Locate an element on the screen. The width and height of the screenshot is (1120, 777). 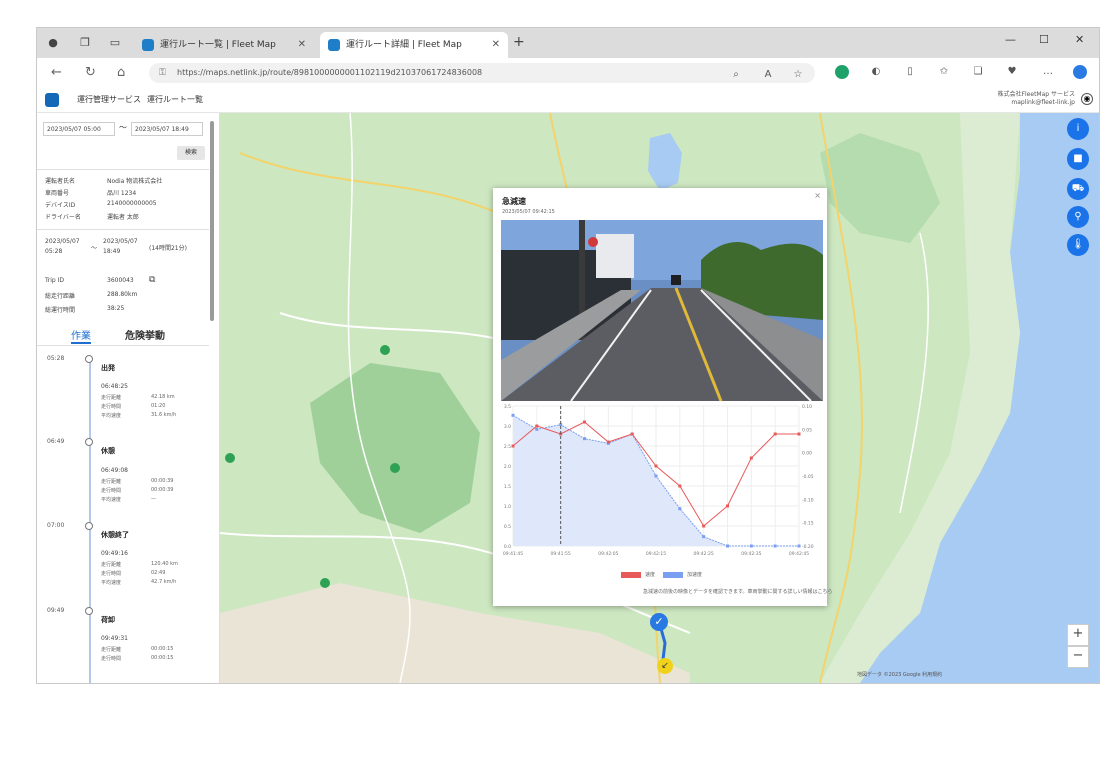
timeline-sub: 06:49:08 is located at coordinates (114, 470).